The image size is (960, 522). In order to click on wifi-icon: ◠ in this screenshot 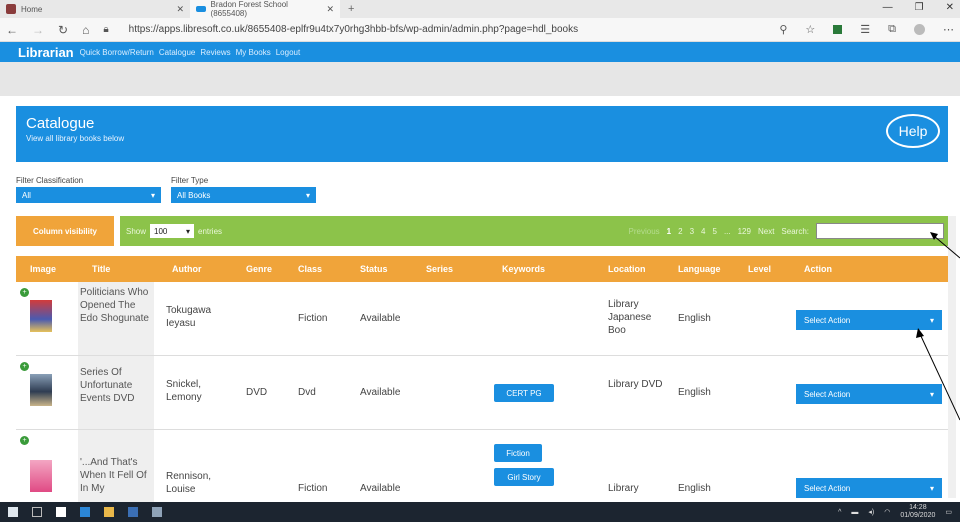, I will do `click(887, 512)`.